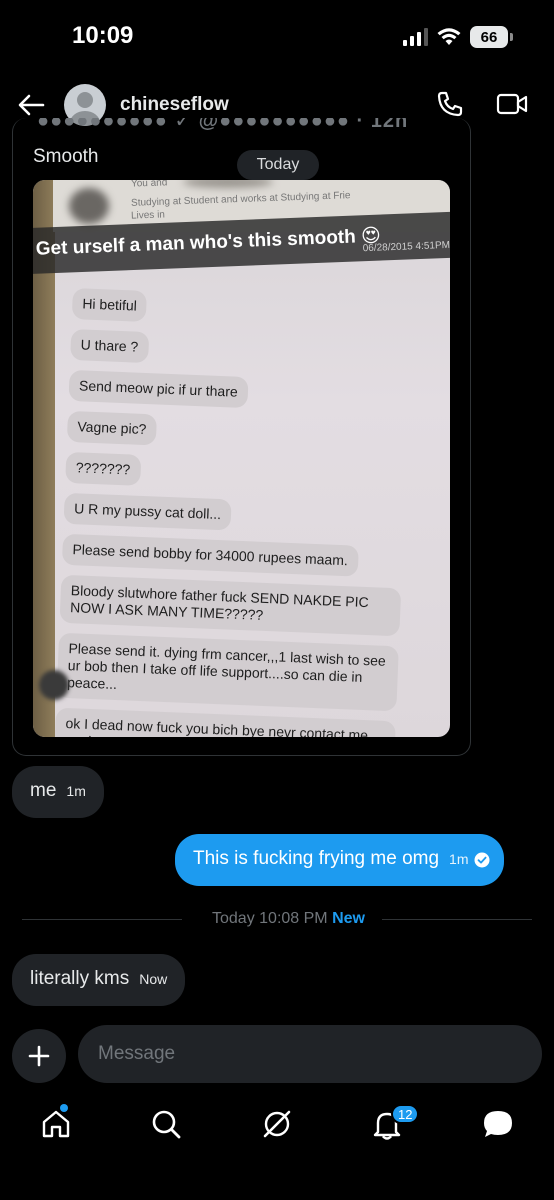  What do you see at coordinates (406, 247) in the screenshot?
I see `photo-timestamp: 06/28/2015 4:51PM` at bounding box center [406, 247].